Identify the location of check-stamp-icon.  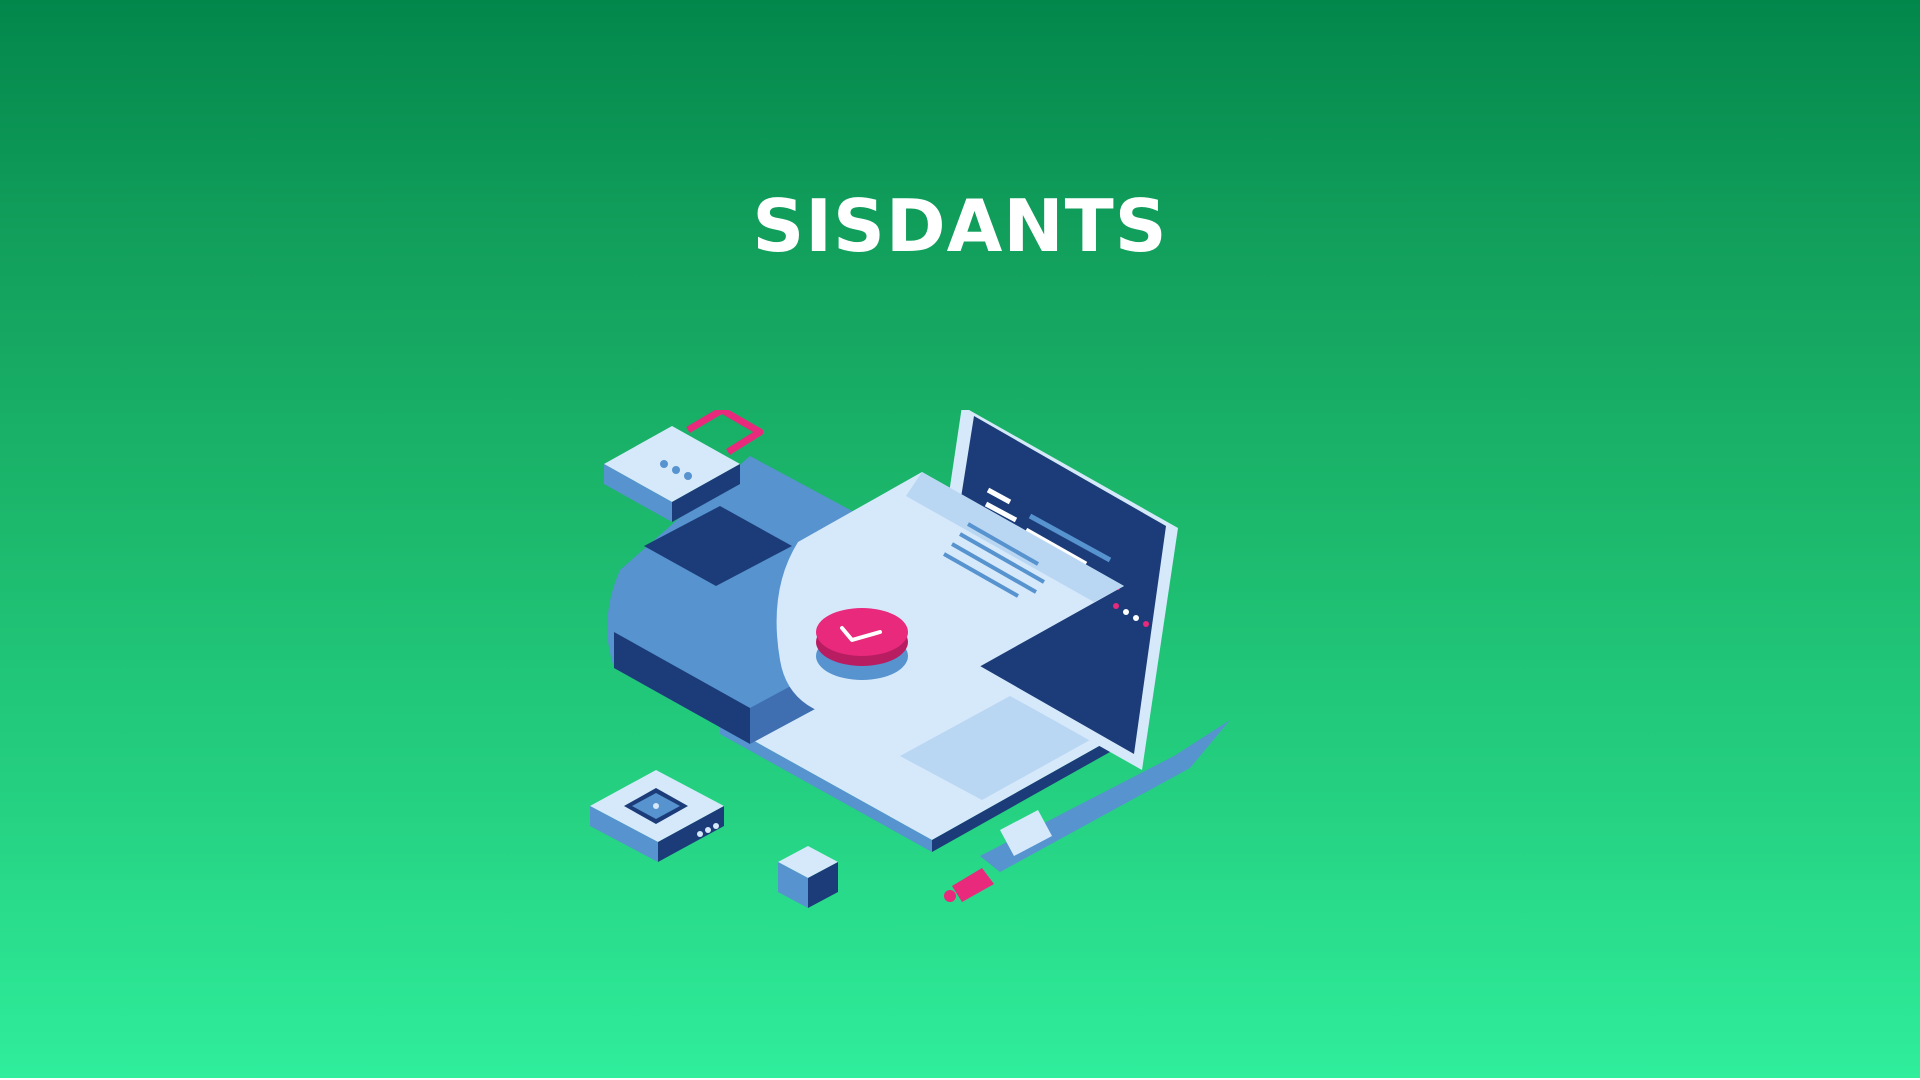
(862, 644).